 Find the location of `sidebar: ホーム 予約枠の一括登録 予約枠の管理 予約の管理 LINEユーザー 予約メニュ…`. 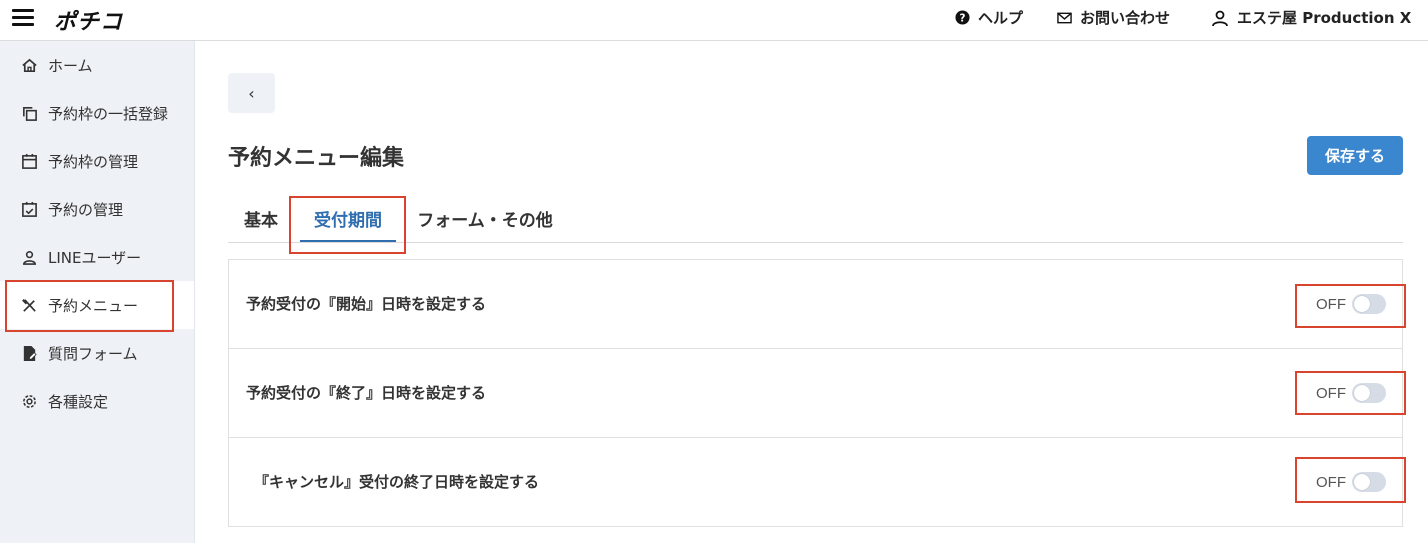

sidebar: ホーム 予約枠の一括登録 予約枠の管理 予約の管理 LINEユーザー 予約メニュ… is located at coordinates (97, 292).